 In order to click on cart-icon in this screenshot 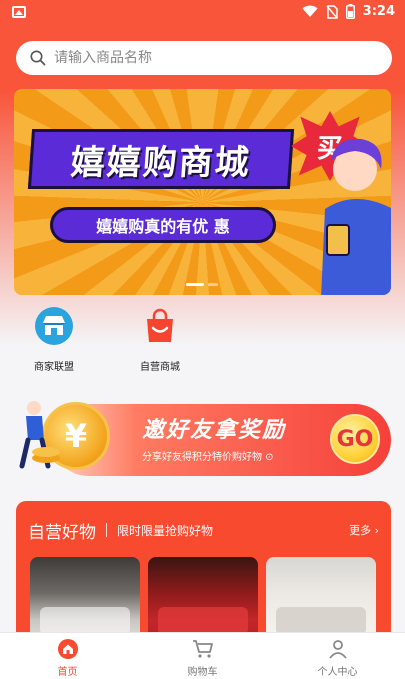, I will do `click(203, 649)`.